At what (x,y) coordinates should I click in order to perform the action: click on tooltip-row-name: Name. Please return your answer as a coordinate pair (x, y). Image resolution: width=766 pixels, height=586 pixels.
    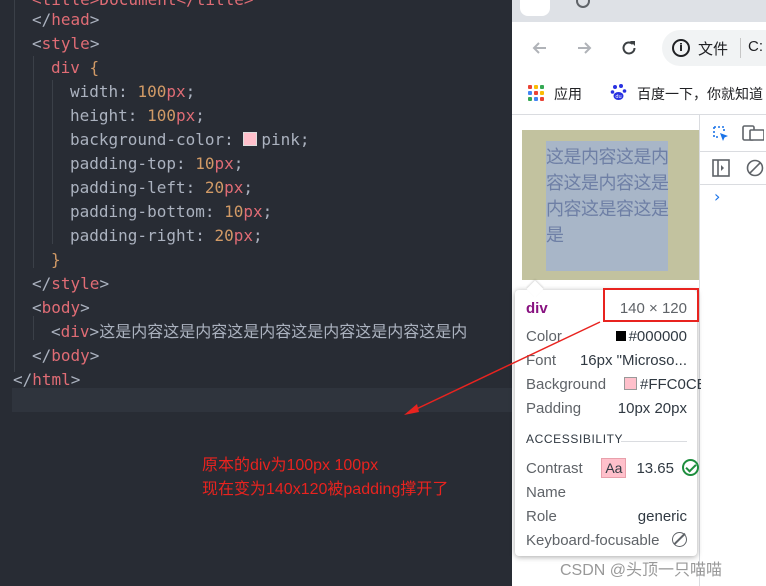
    Looking at the image, I should click on (606, 493).